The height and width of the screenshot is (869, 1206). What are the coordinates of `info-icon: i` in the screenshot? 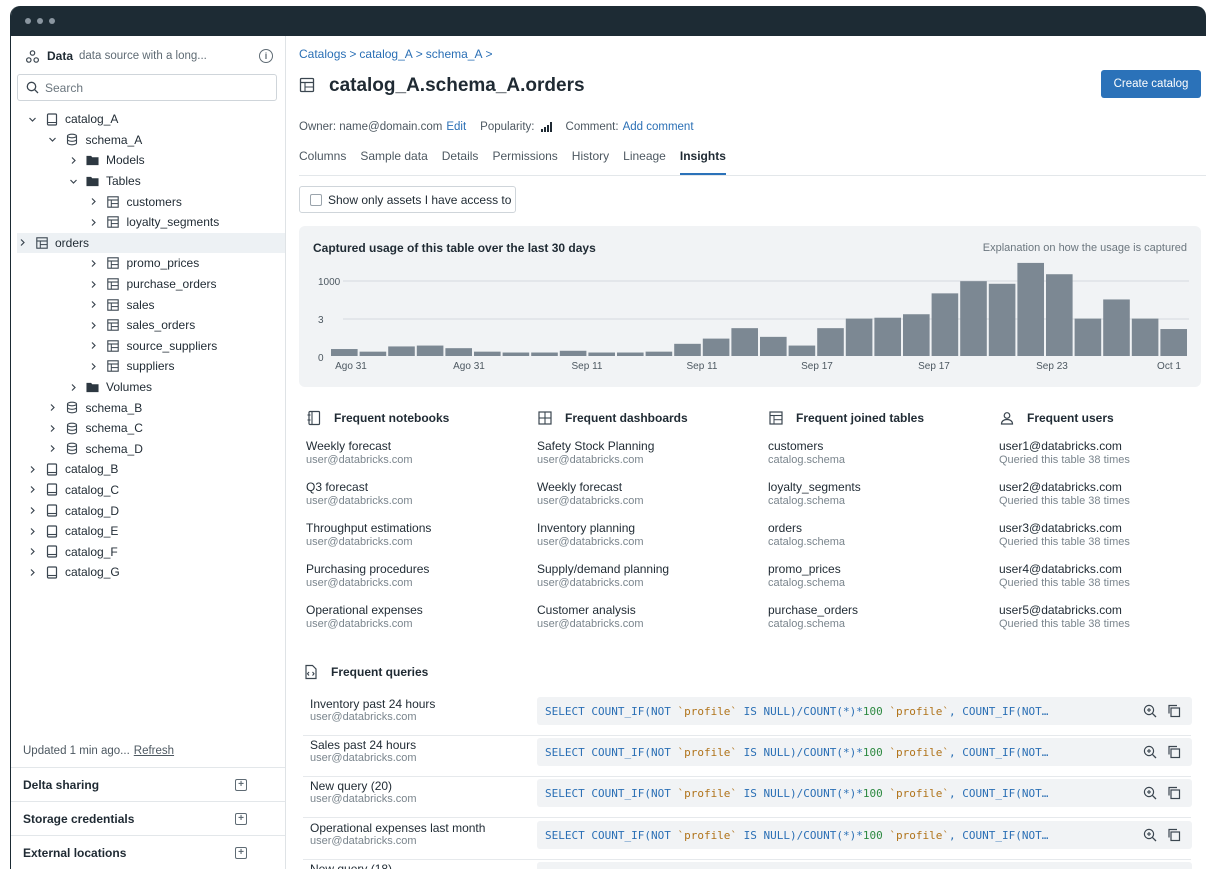 It's located at (266, 56).